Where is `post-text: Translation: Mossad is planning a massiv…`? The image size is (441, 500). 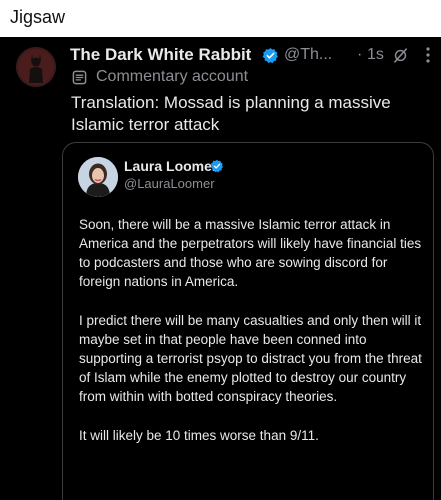
post-text: Translation: Mossad is planning a massiv… is located at coordinates (231, 113).